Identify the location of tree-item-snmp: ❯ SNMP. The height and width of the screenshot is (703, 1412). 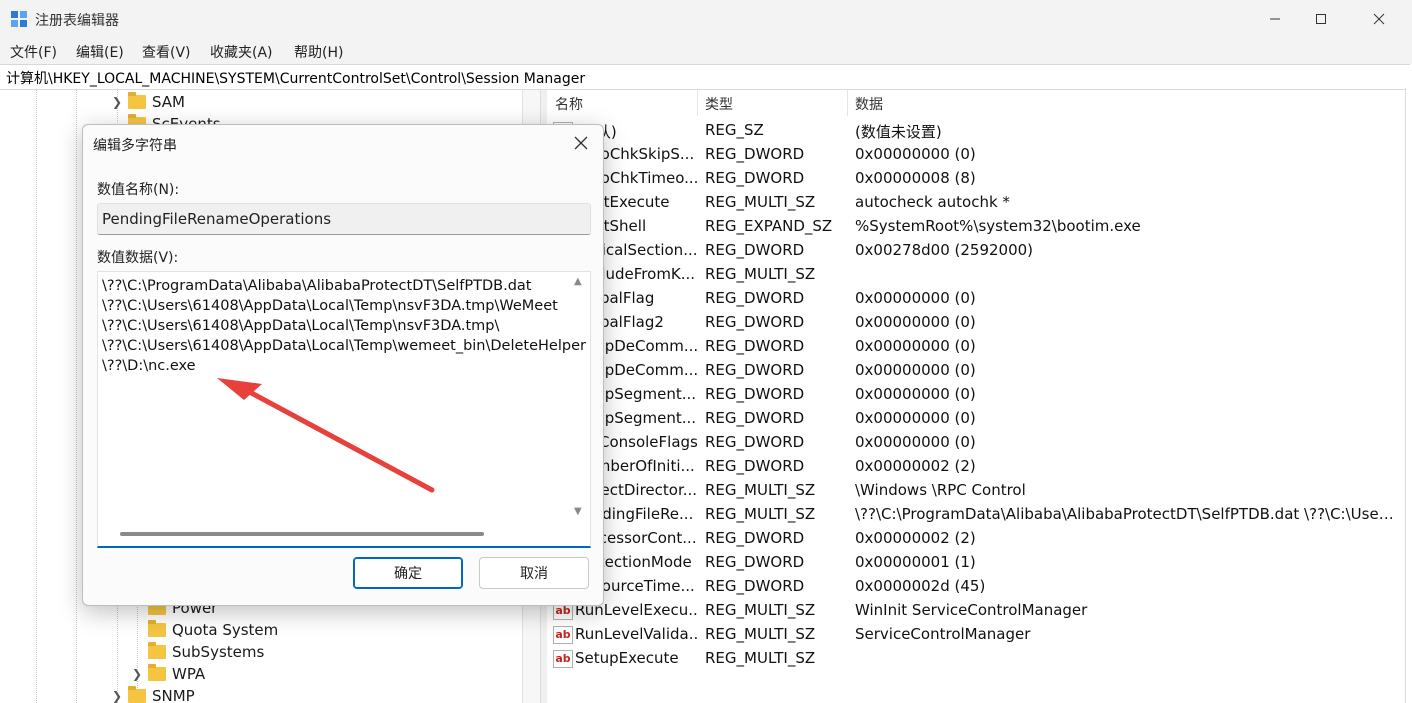
(152, 694).